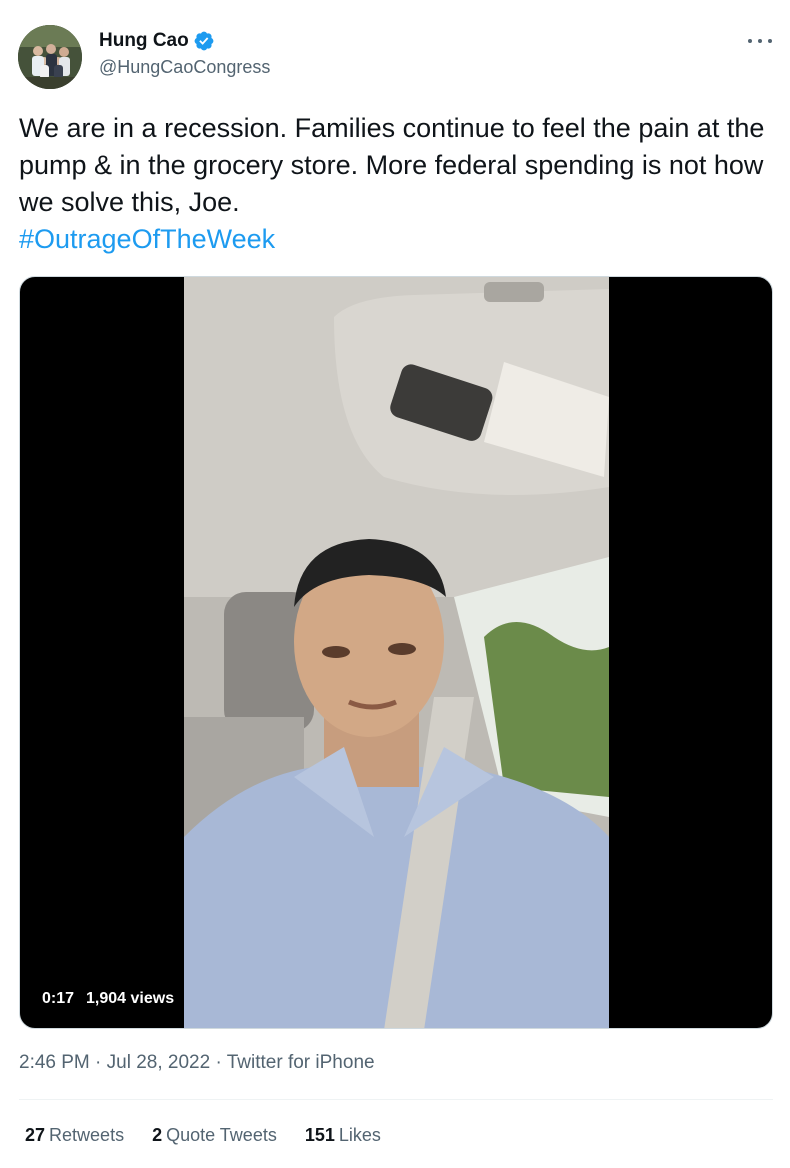  What do you see at coordinates (301, 1062) in the screenshot?
I see `tweet-source: Twitter for iPhone` at bounding box center [301, 1062].